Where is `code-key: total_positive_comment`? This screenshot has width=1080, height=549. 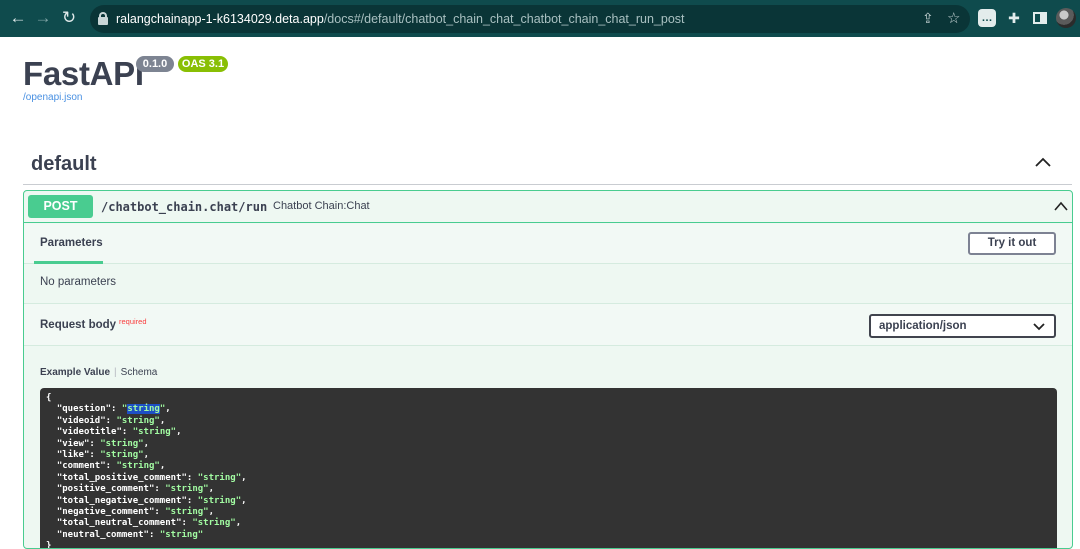 code-key: total_positive_comment is located at coordinates (122, 477).